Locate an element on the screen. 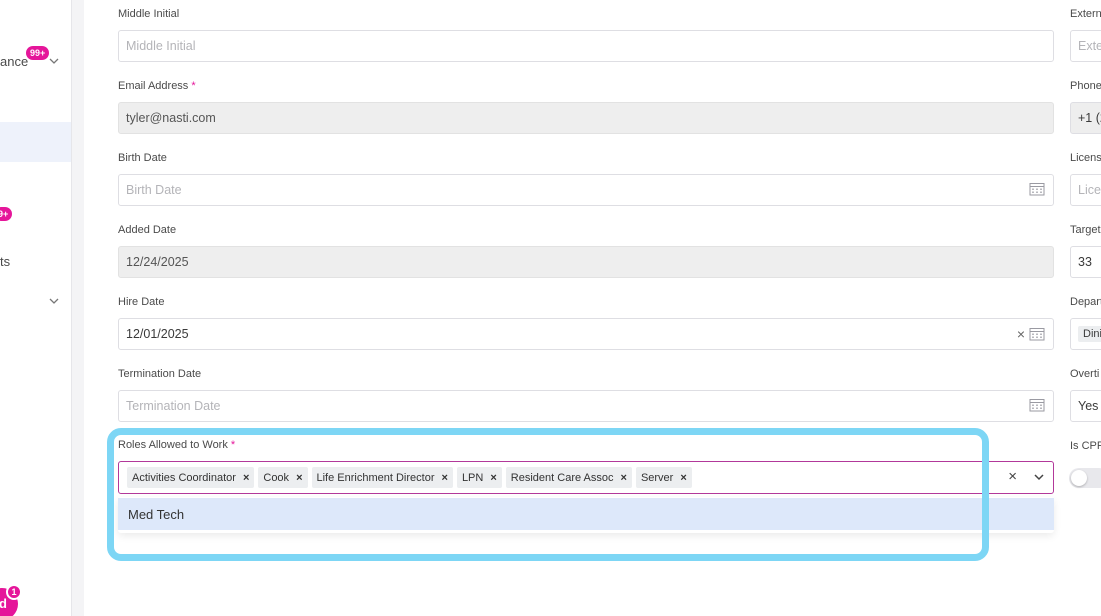 This screenshot has height=616, width=1101. right-label-phone: Phone is located at coordinates (1085, 86).